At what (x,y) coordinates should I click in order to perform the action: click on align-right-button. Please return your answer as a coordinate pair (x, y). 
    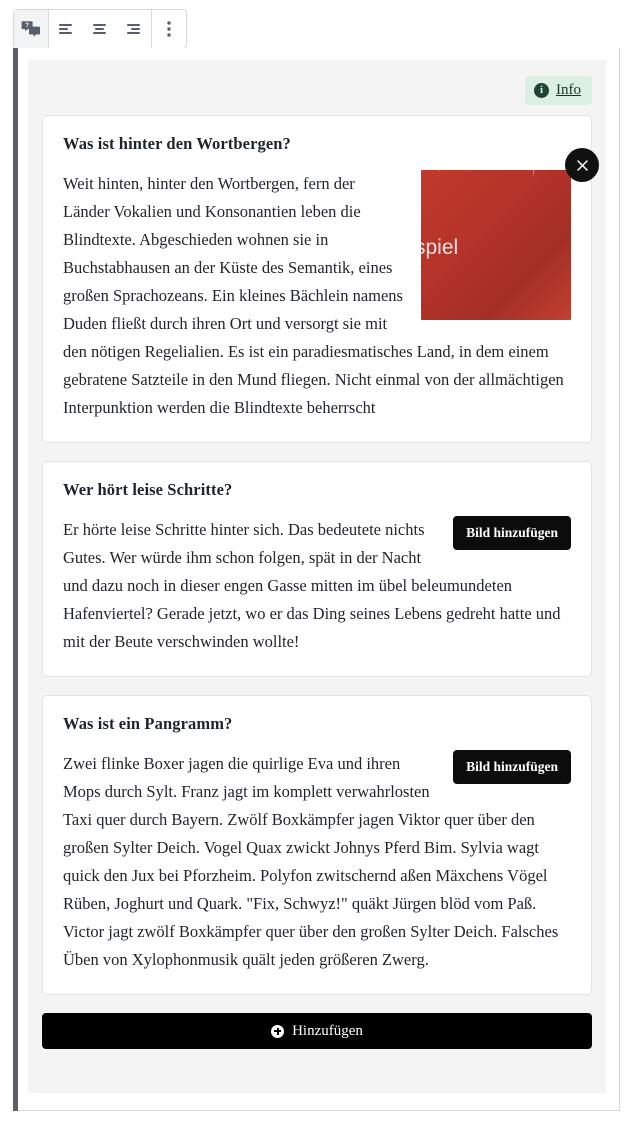
    Looking at the image, I should click on (134, 29).